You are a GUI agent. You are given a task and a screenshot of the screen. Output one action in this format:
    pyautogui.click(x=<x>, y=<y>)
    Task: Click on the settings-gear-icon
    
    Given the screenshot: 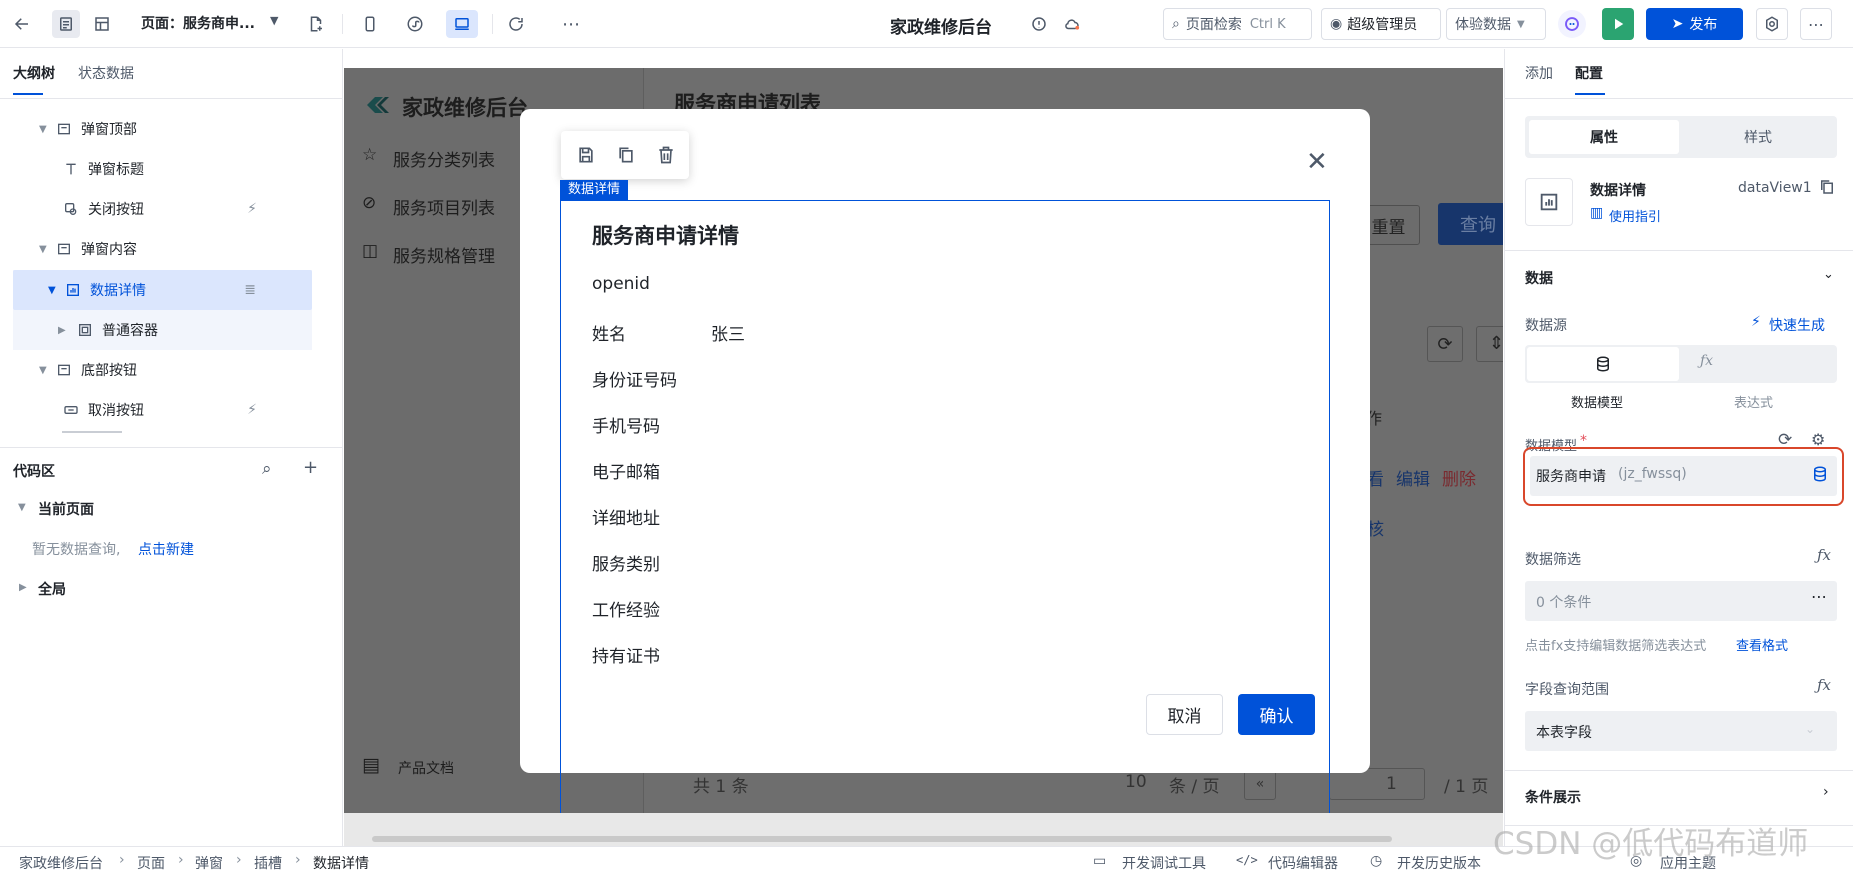 What is the action you would take?
    pyautogui.click(x=1772, y=24)
    